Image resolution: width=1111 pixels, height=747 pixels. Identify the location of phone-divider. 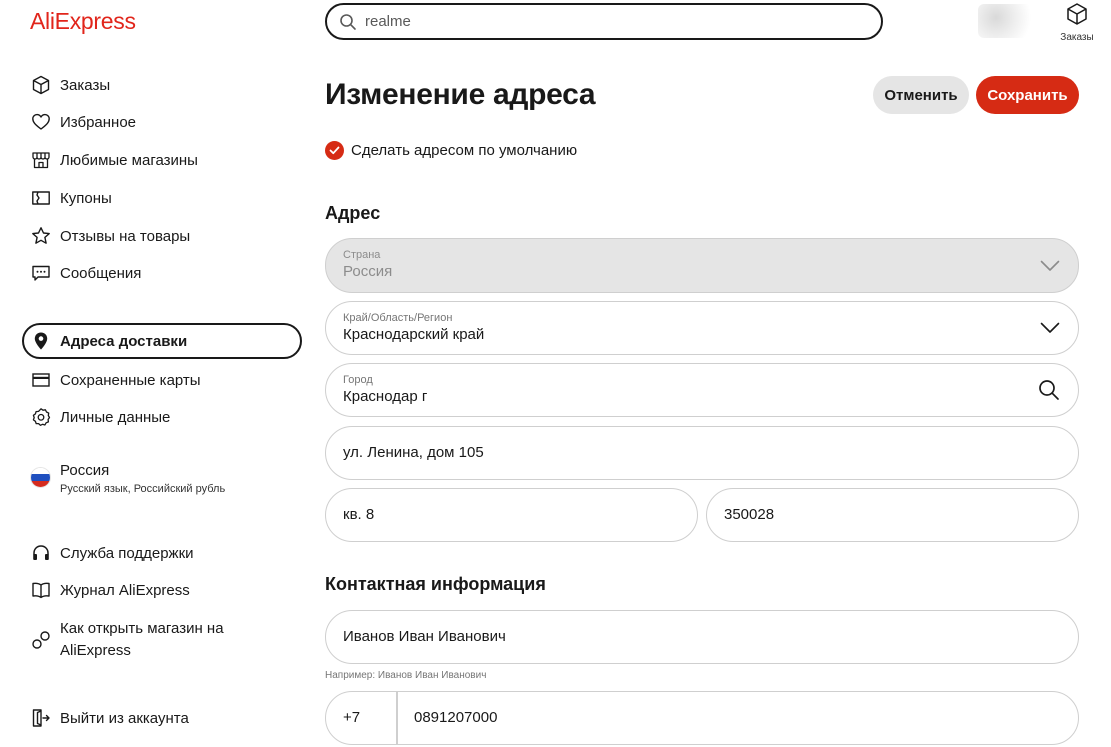
(397, 718).